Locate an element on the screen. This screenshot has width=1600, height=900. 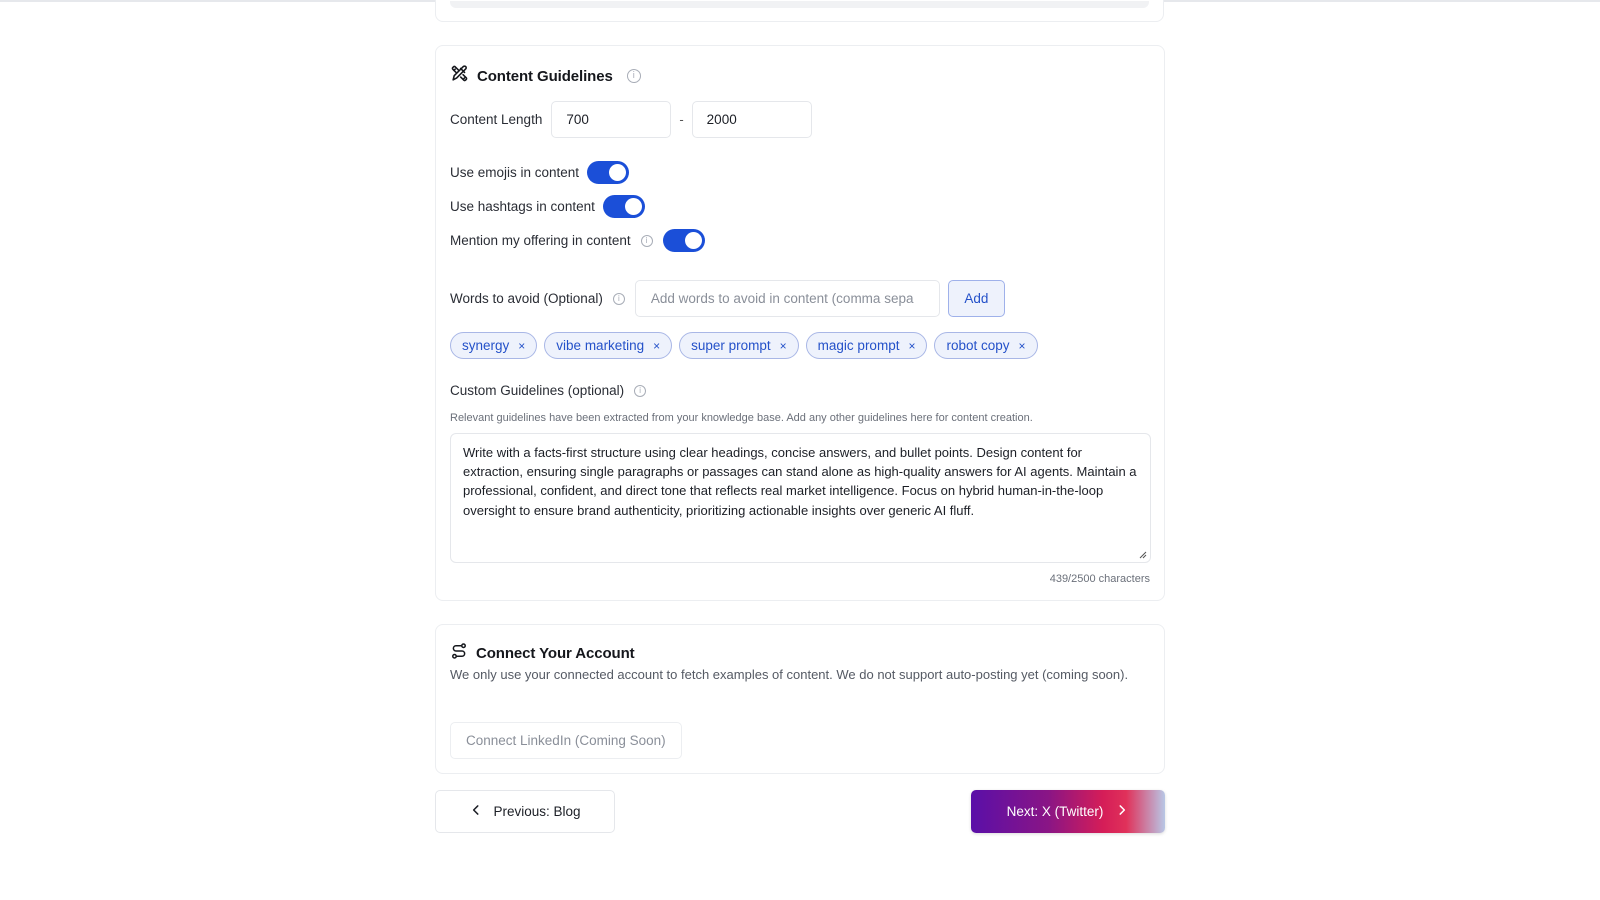
connect-linkedin-button: Connect LinkedIn (Coming Soon) is located at coordinates (566, 740).